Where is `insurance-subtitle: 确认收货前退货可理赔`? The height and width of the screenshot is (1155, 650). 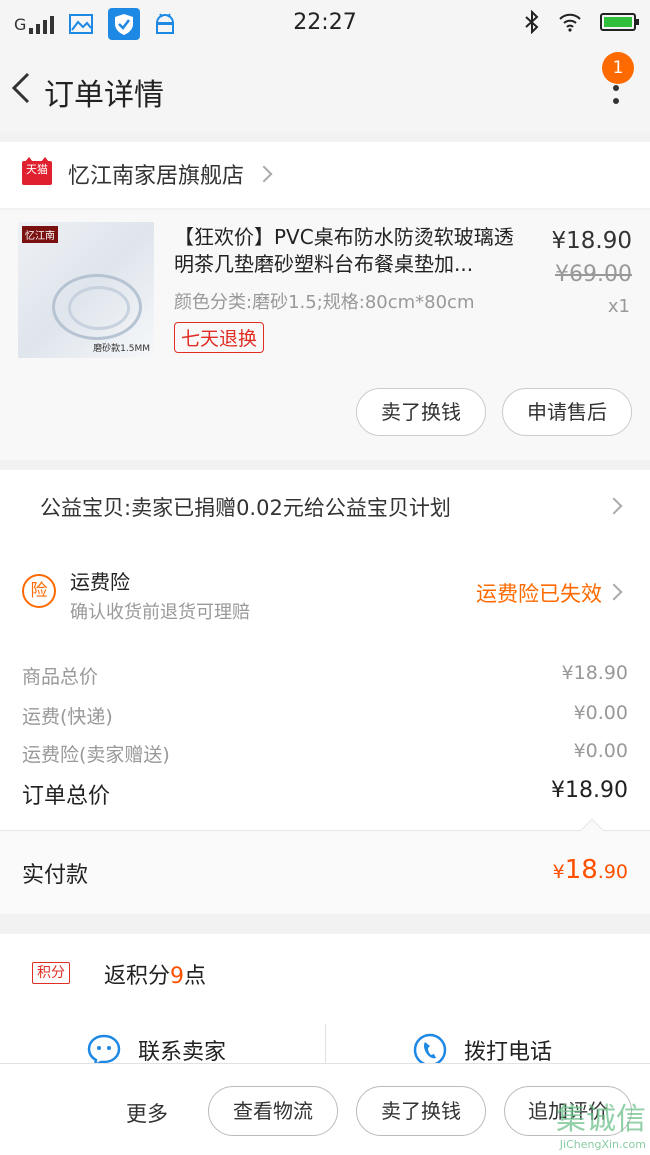 insurance-subtitle: 确认收货前退货可理赔 is located at coordinates (160, 612).